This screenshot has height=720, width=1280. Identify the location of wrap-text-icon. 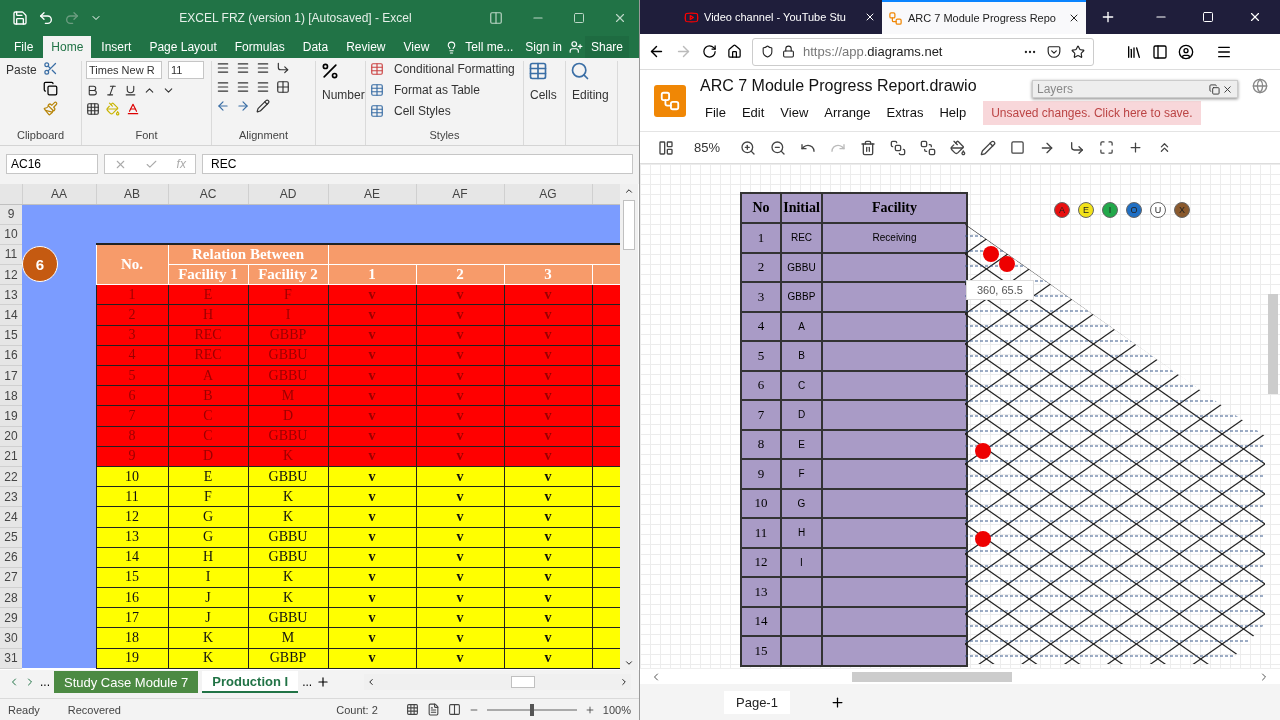
(283, 68).